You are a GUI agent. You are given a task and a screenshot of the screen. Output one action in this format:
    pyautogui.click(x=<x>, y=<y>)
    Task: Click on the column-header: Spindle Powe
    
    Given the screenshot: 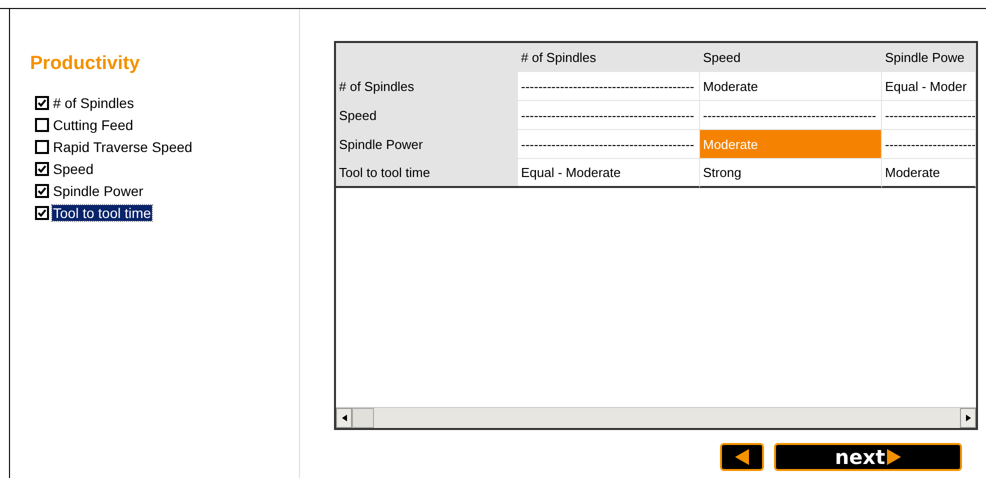 What is the action you would take?
    pyautogui.click(x=929, y=57)
    